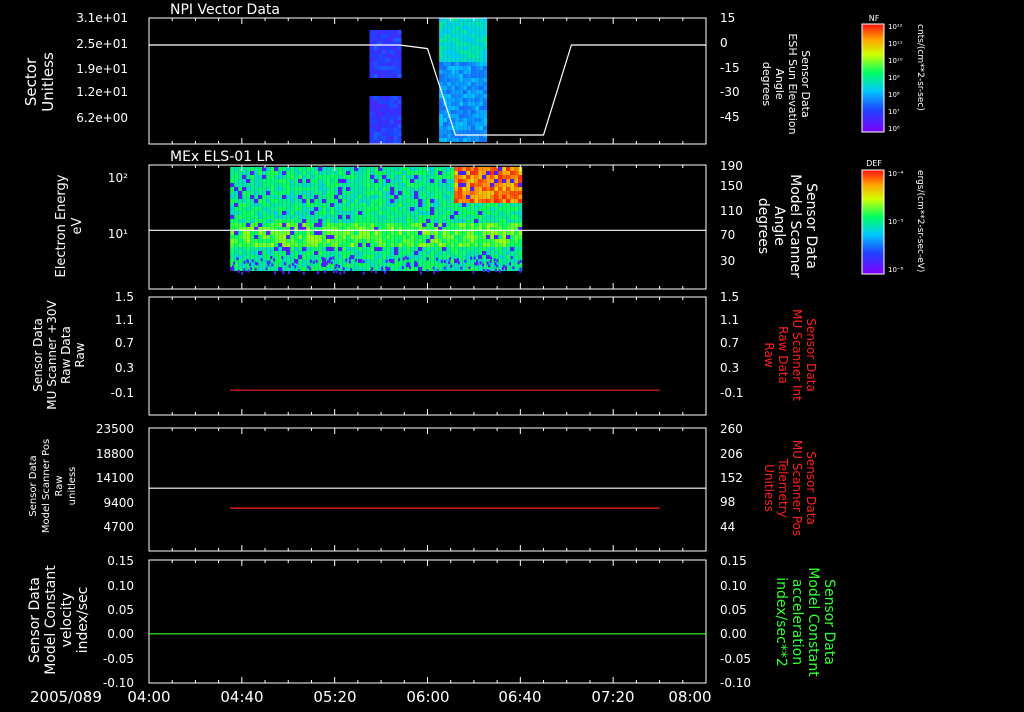 Image resolution: width=1024 pixels, height=712 pixels. I want to click on colorbar-nf-tag: NF, so click(874, 18).